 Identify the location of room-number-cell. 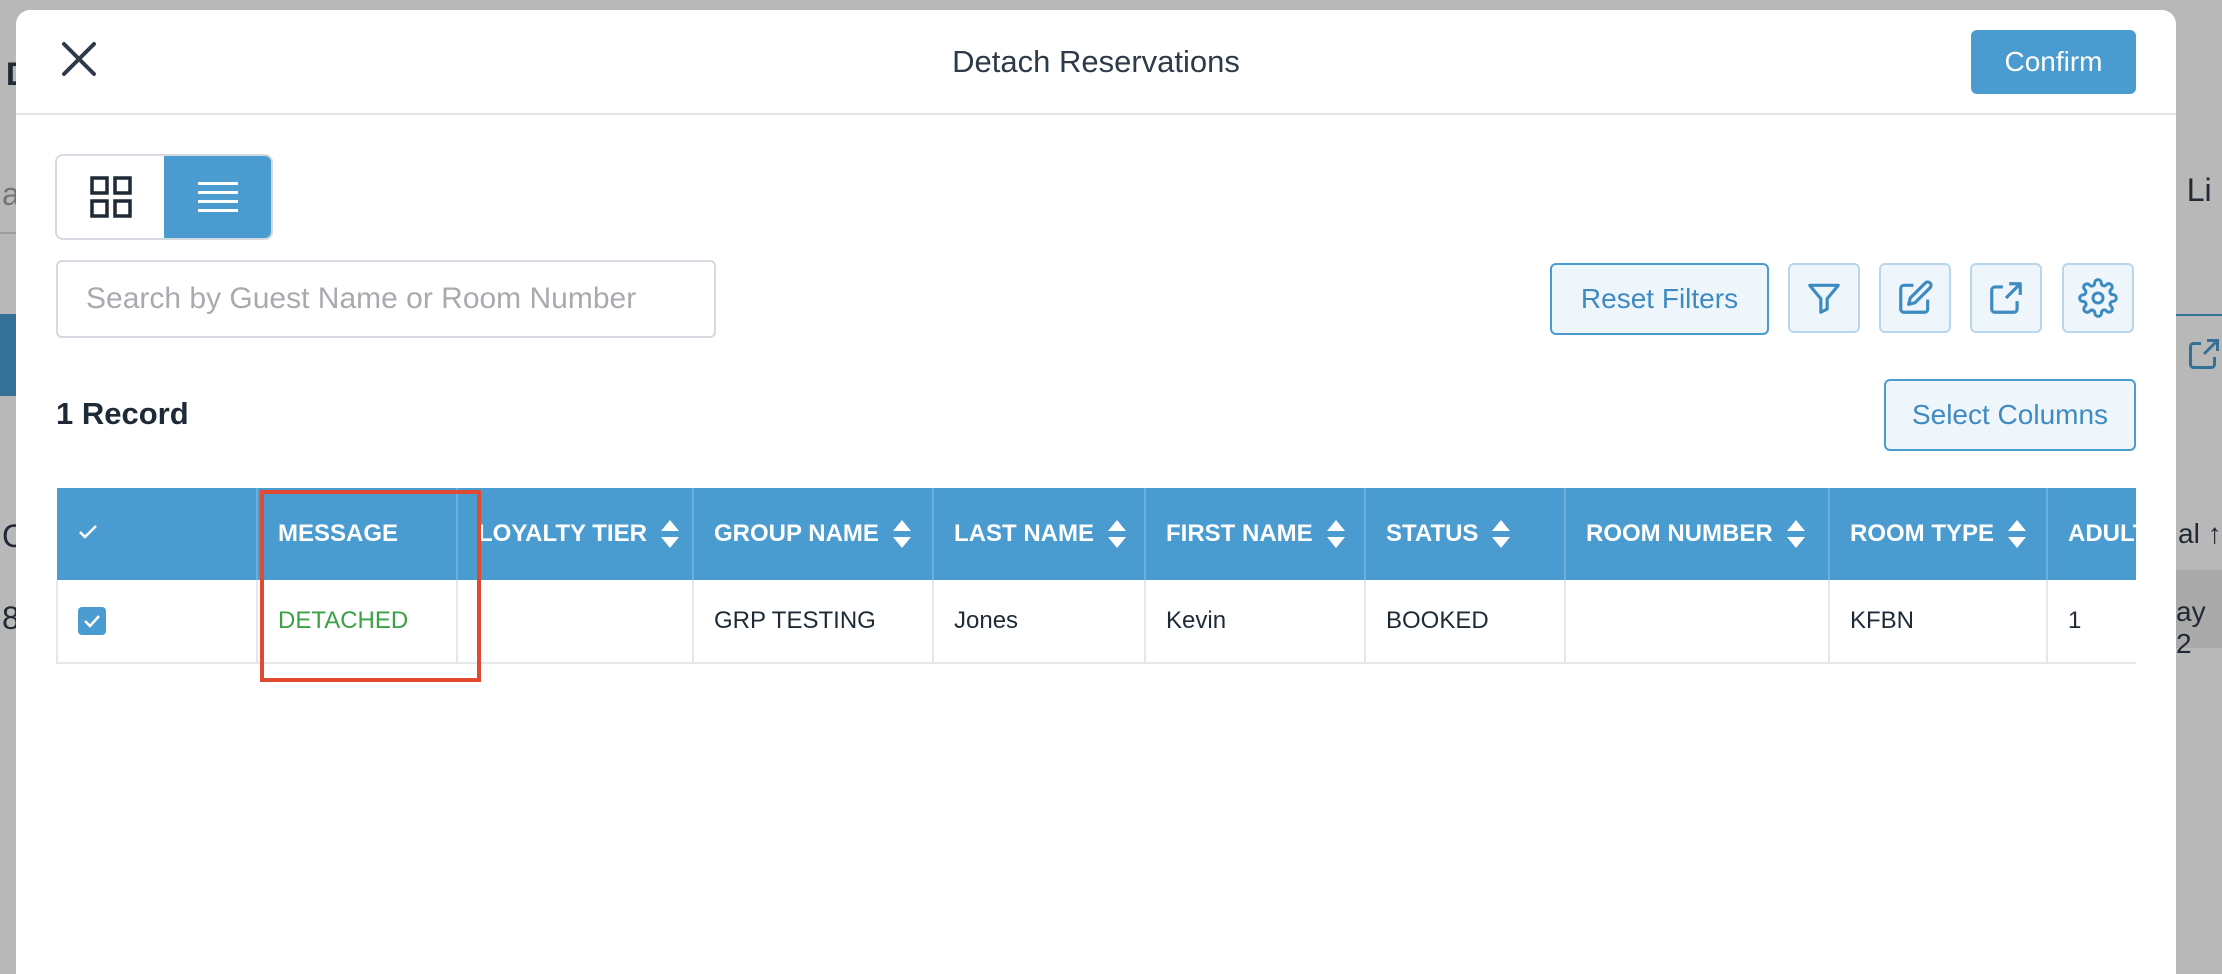
(1697, 622).